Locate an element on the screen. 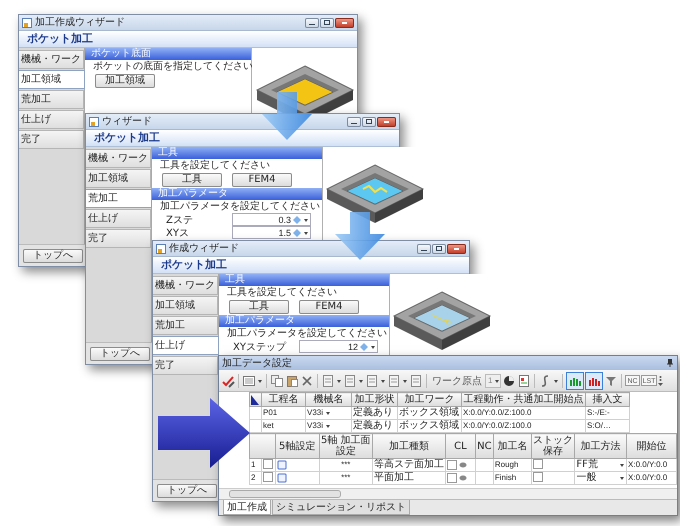  table-cell: *** is located at coordinates (345, 465).